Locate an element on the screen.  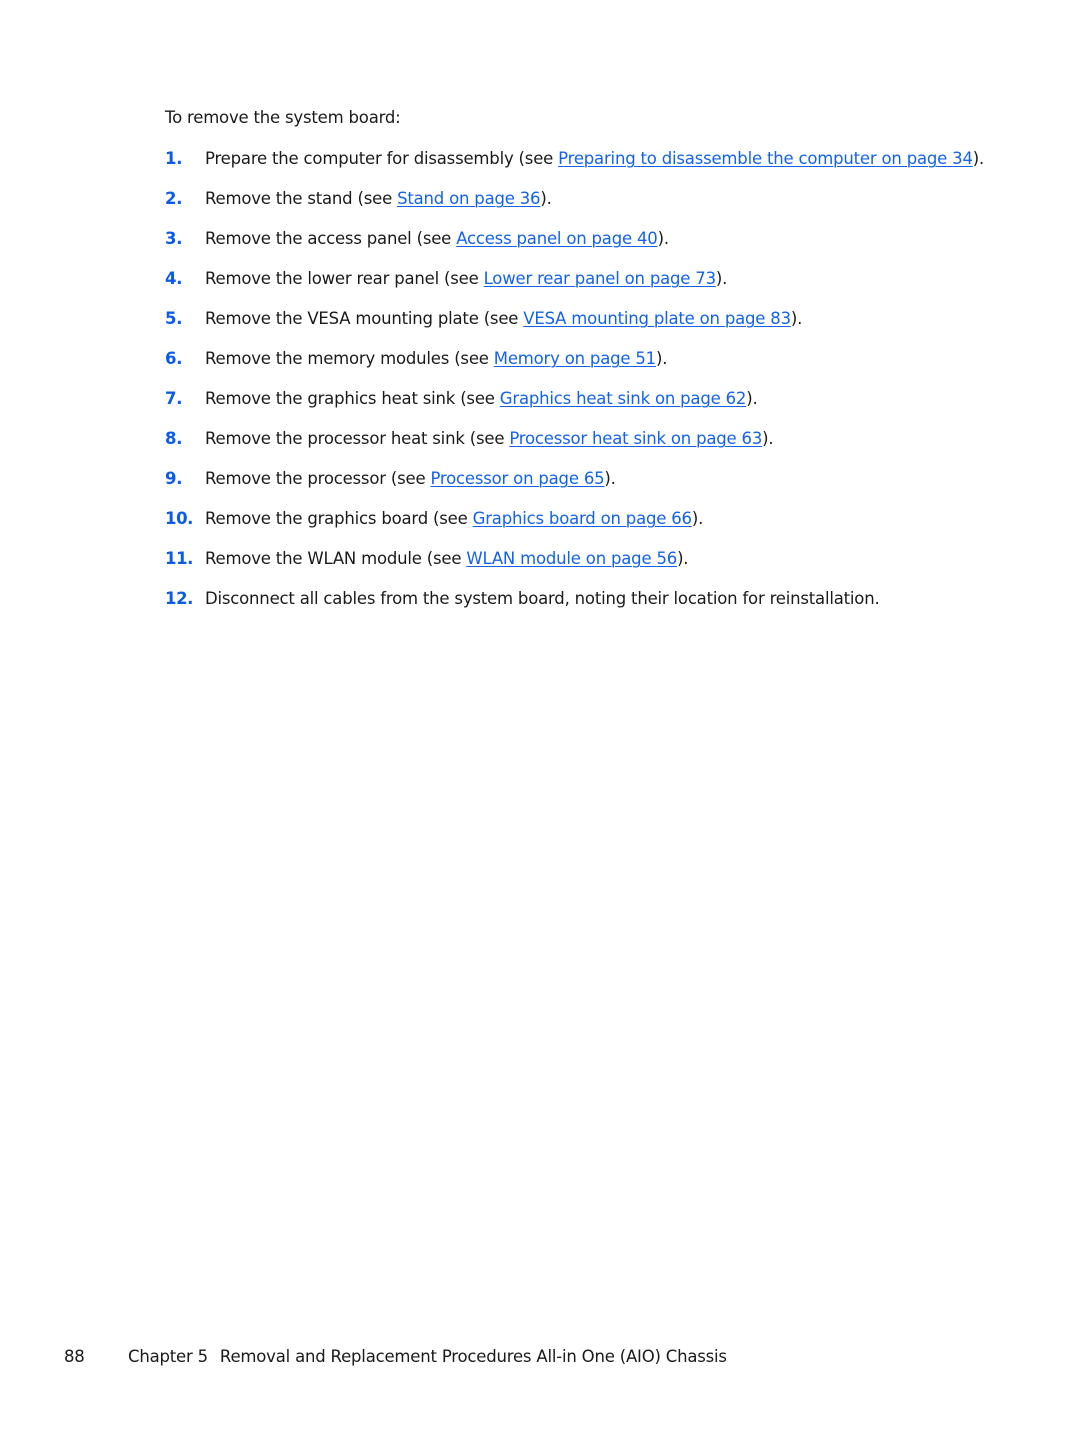
step-link: Lower rear panel on page 73 is located at coordinates (600, 278).